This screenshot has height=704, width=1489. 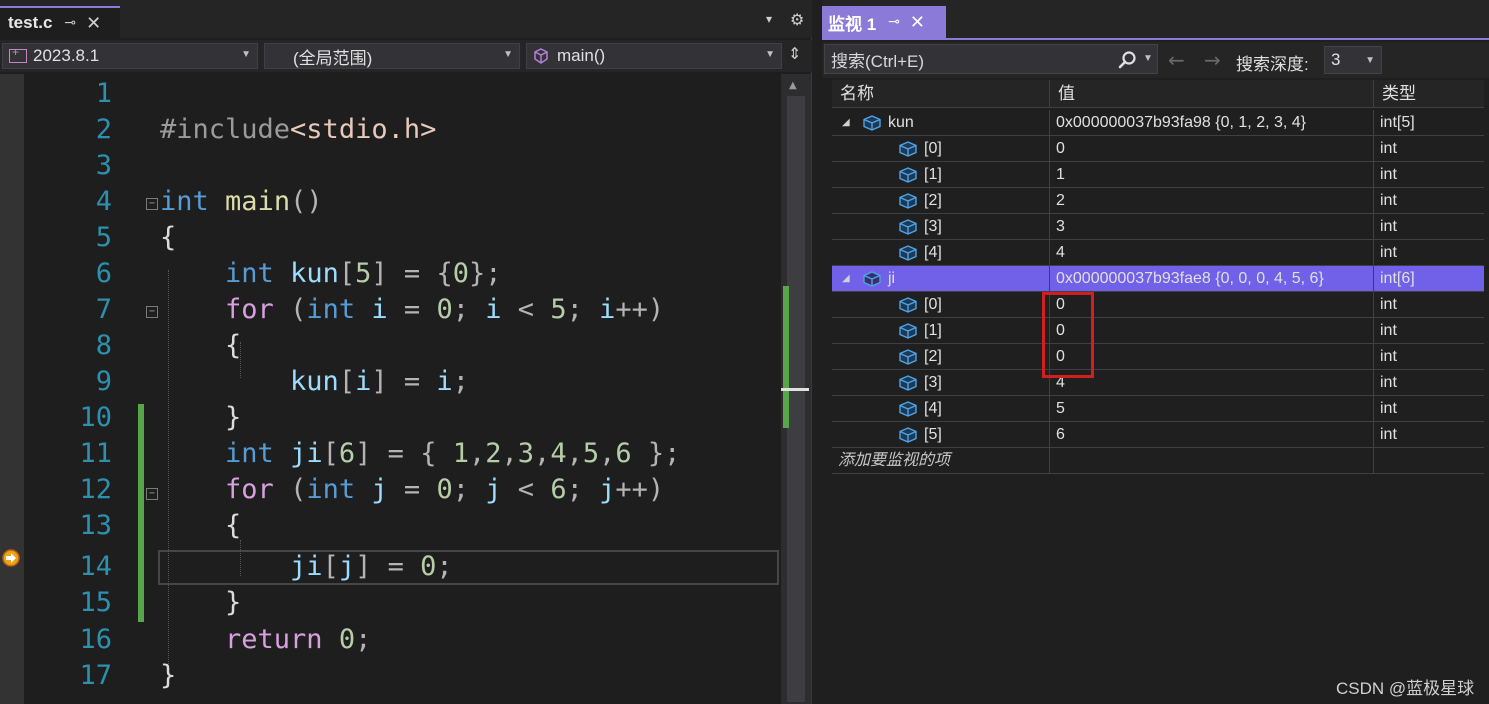 What do you see at coordinates (30, 22) in the screenshot?
I see `tab-title: test.c` at bounding box center [30, 22].